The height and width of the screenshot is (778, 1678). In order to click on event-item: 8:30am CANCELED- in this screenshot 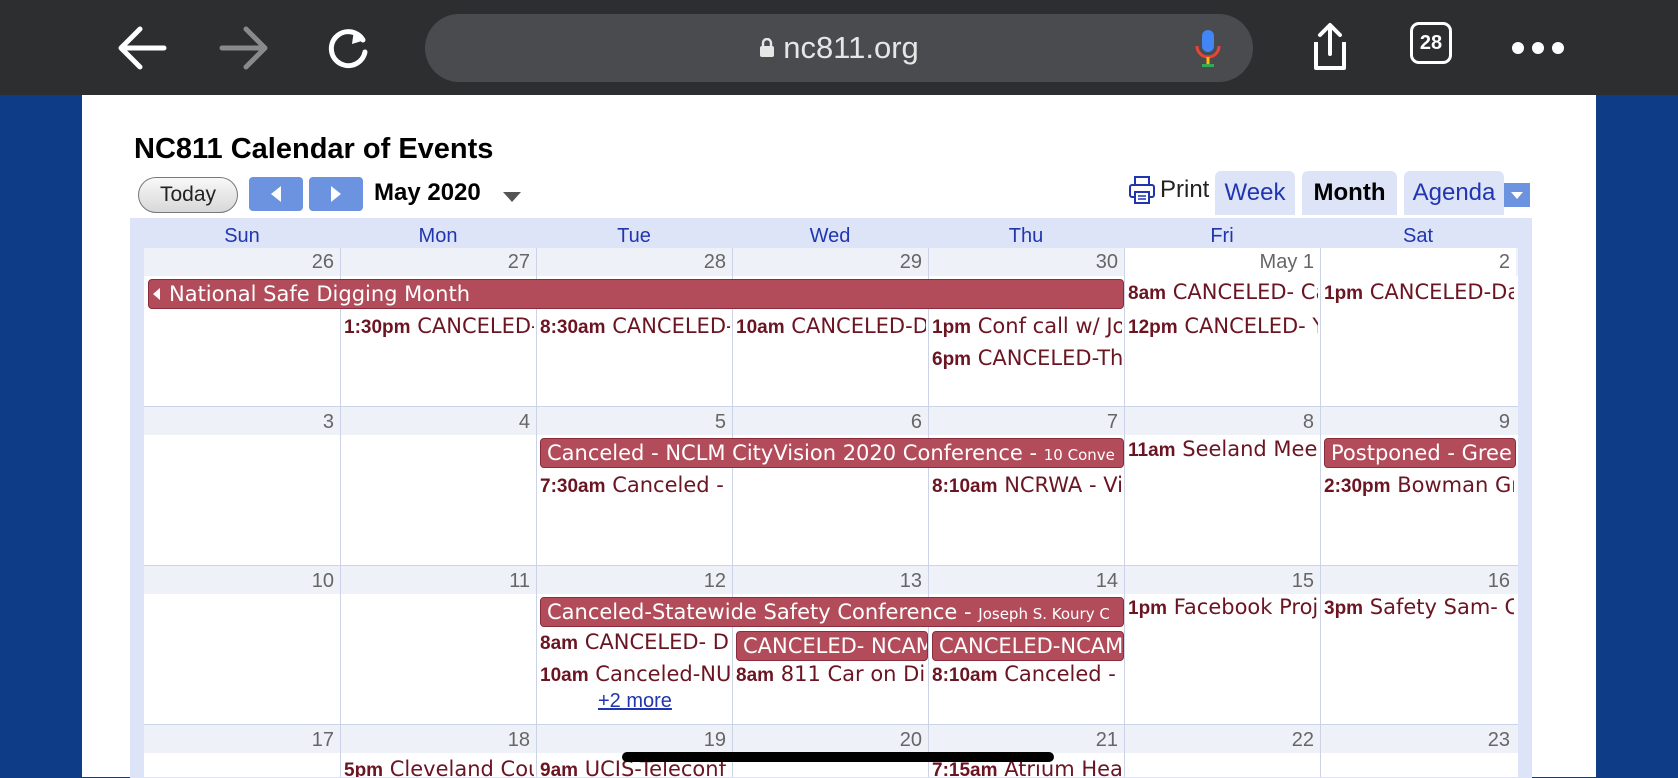, I will do `click(635, 326)`.